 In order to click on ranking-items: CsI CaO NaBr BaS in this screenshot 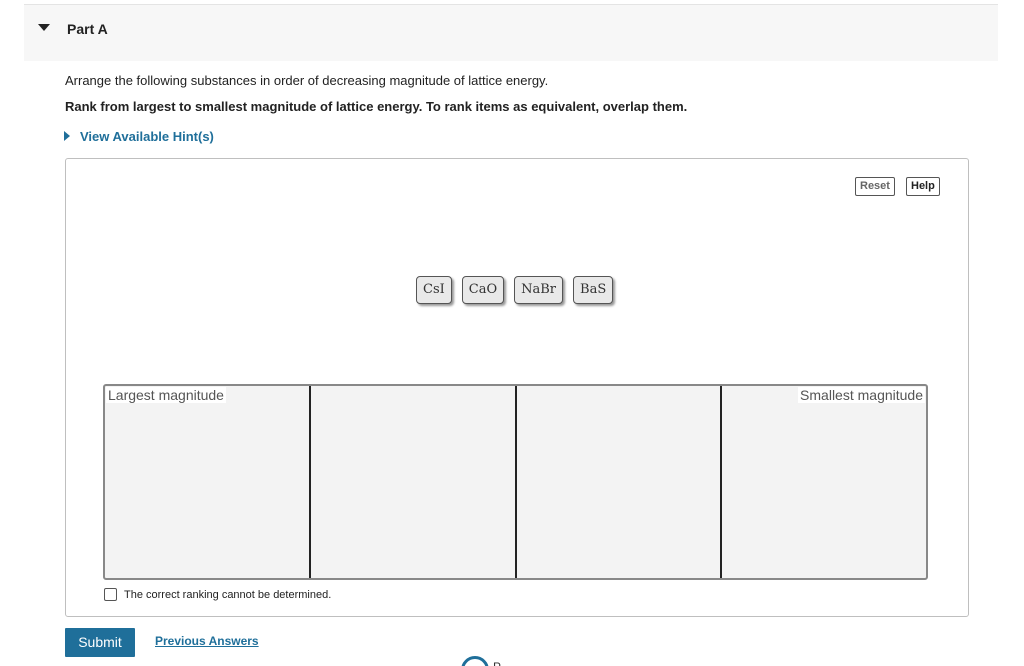, I will do `click(515, 290)`.